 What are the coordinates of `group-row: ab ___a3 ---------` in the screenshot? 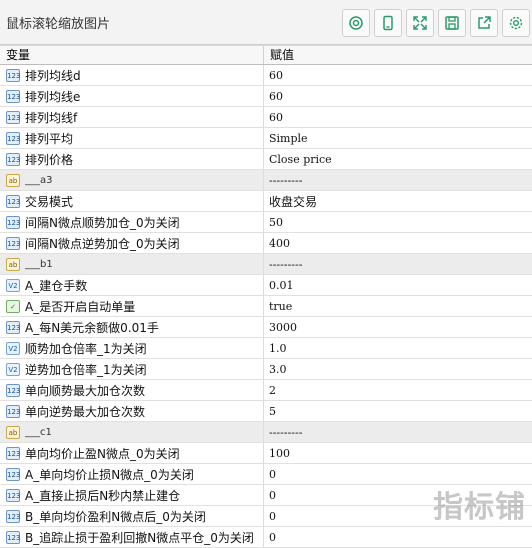 It's located at (266, 180).